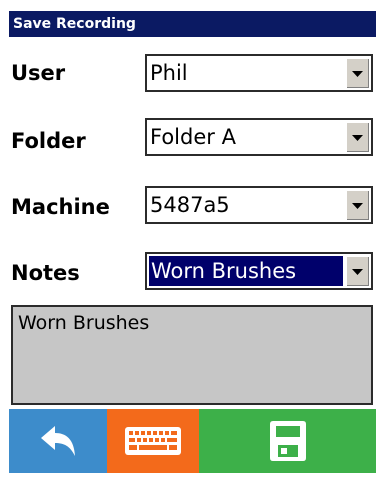 This screenshot has width=385, height=481. I want to click on machine-dropdown-value: 5487a5, so click(190, 205).